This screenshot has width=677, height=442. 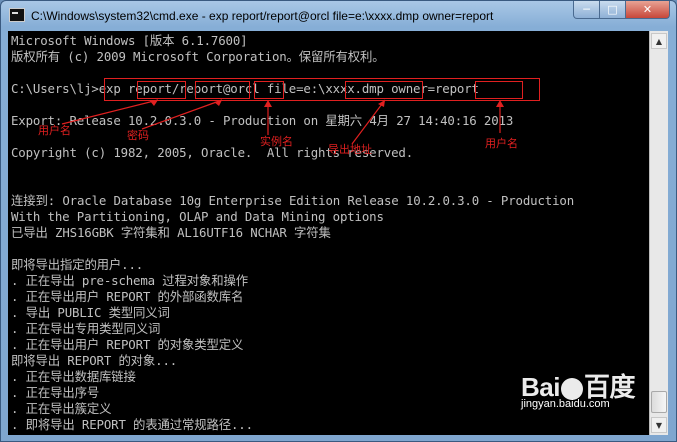 What do you see at coordinates (138, 135) in the screenshot?
I see `label-password: 密码` at bounding box center [138, 135].